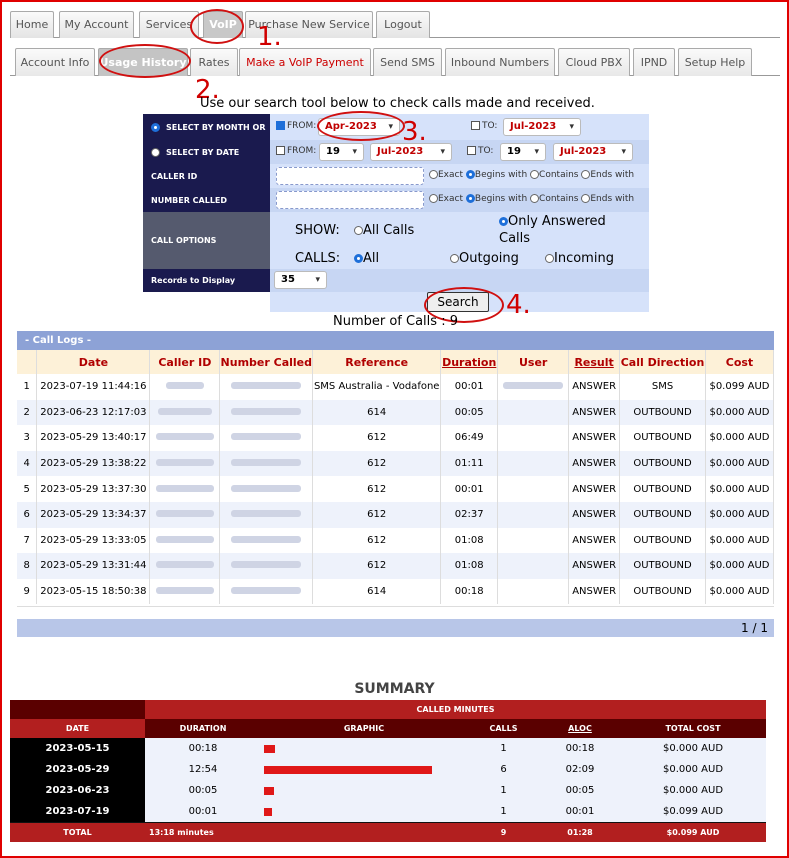 Image resolution: width=789 pixels, height=858 pixels. What do you see at coordinates (523, 152) in the screenshot?
I see `date-to-day-select: 19` at bounding box center [523, 152].